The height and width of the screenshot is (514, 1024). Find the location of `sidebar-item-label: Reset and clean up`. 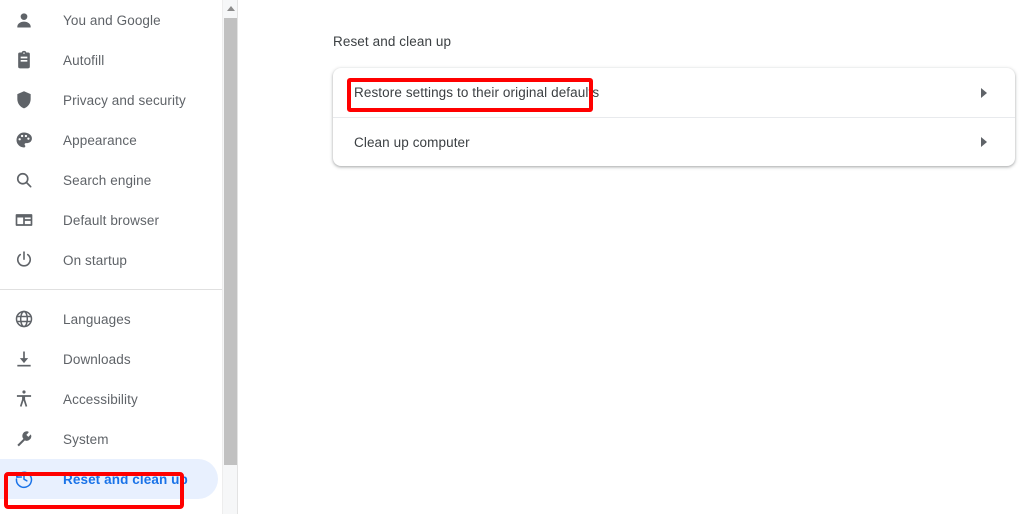

sidebar-item-label: Reset and clean up is located at coordinates (125, 479).